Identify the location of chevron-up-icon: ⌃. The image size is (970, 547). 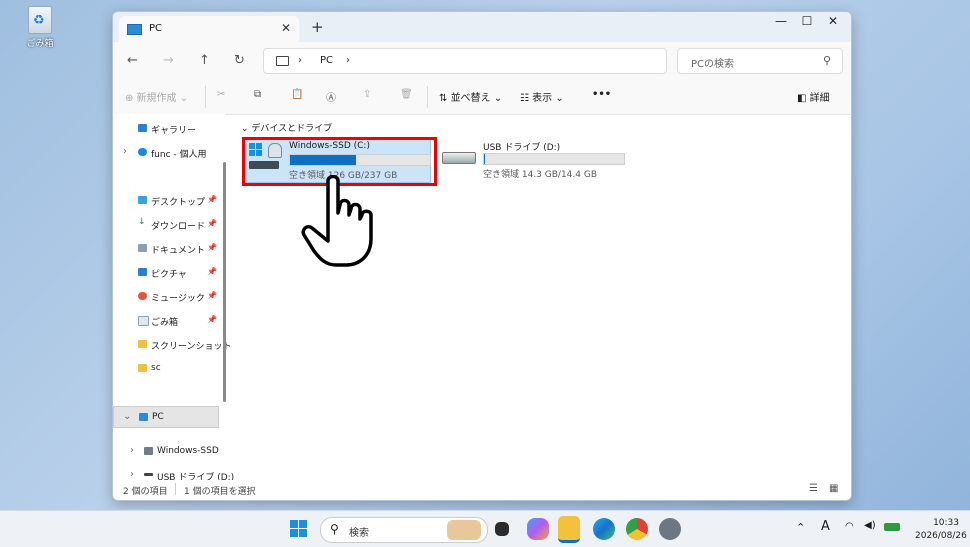
(800, 527).